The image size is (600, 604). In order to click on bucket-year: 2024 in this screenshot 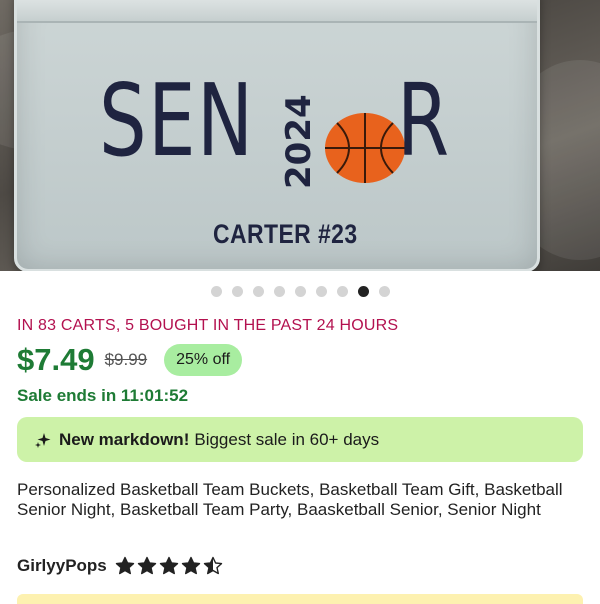, I will do `click(299, 141)`.